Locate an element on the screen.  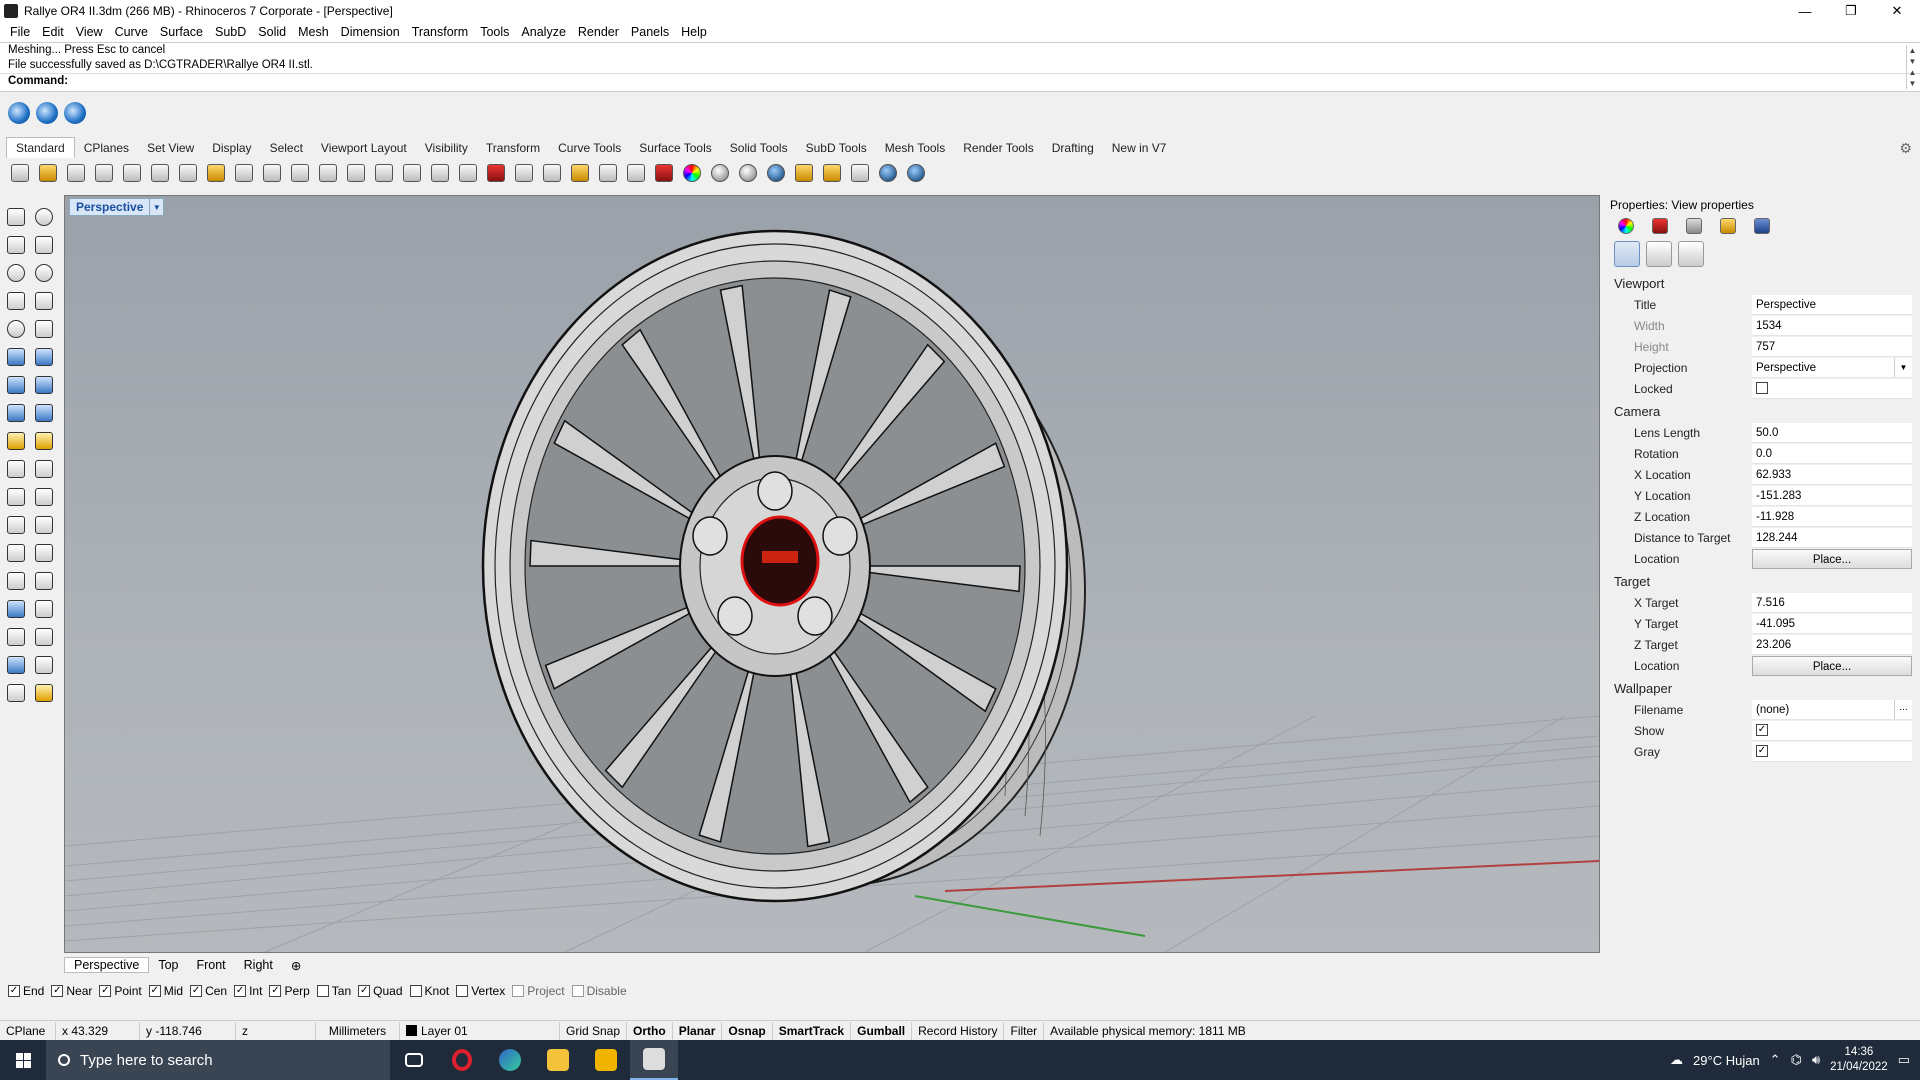
tab-display: Display is located at coordinates (231, 148).